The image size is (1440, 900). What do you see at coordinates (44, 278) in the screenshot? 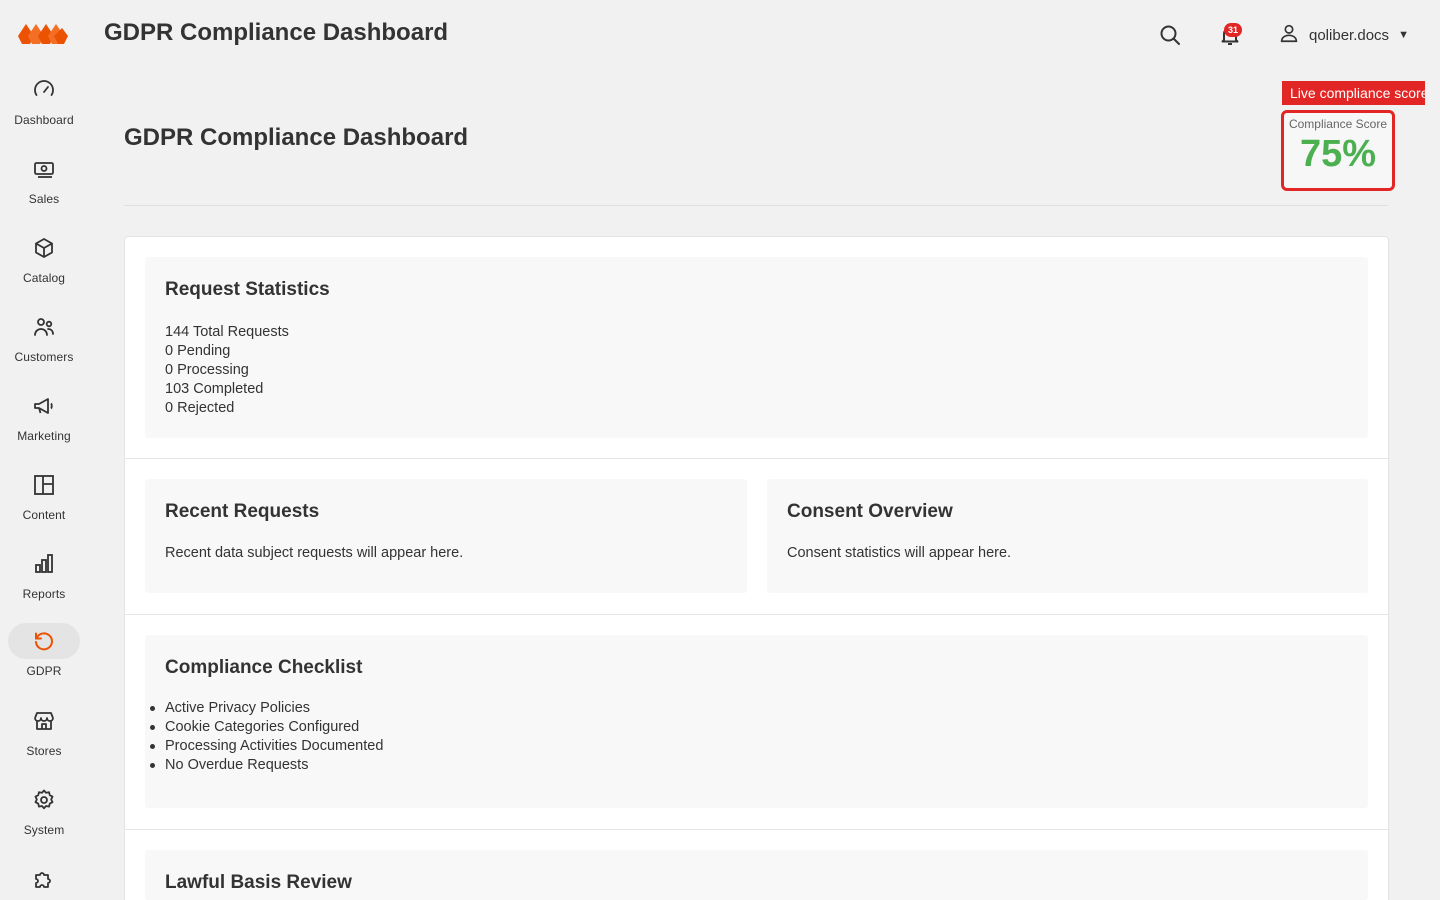
I see `sidebar-item-label: Catalog` at bounding box center [44, 278].